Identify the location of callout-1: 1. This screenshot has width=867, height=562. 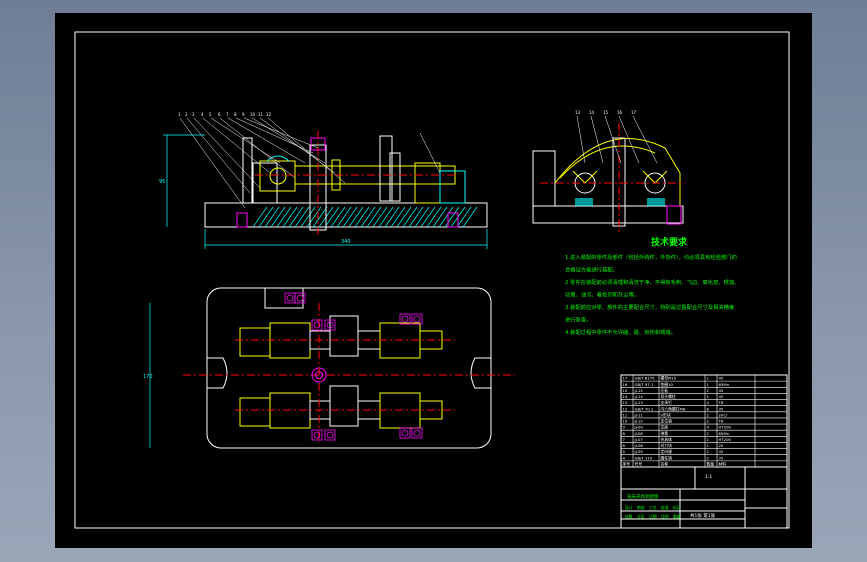
(179, 114).